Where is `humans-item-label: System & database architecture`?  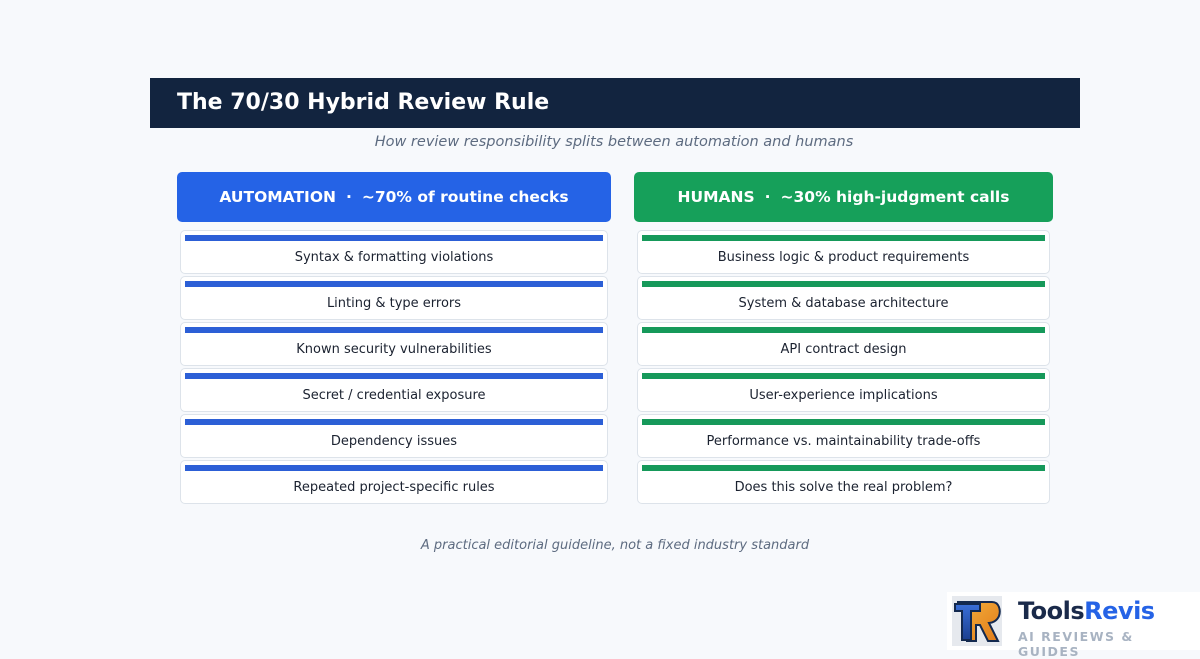 humans-item-label: System & database architecture is located at coordinates (843, 303).